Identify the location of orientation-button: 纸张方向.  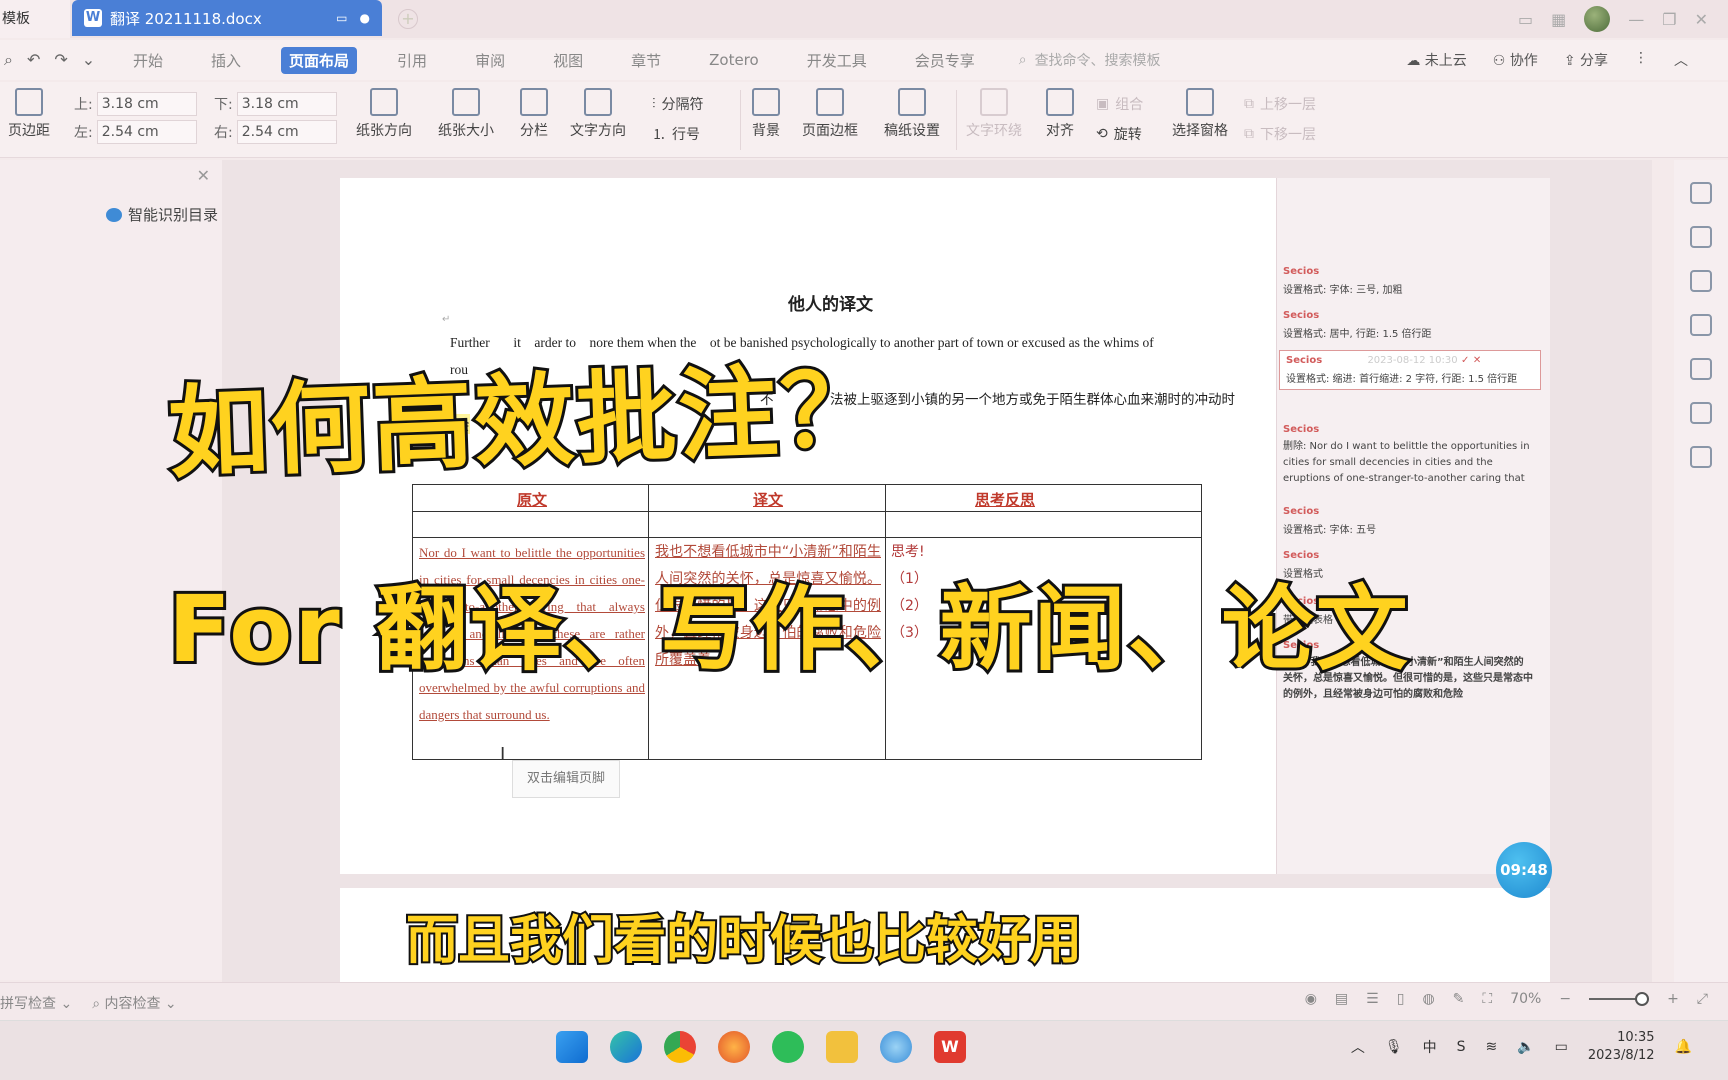
(384, 114).